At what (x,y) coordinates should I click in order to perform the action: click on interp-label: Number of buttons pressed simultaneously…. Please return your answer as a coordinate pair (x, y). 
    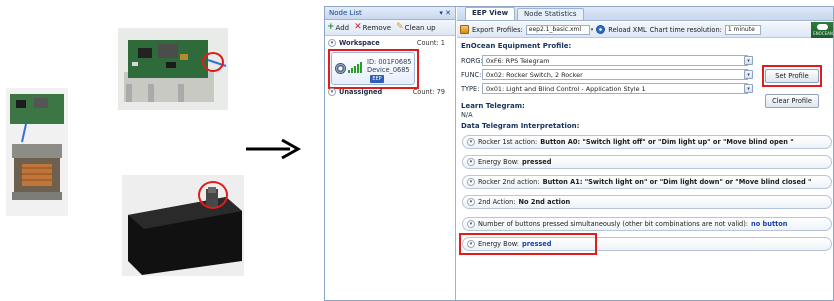
    Looking at the image, I should click on (613, 224).